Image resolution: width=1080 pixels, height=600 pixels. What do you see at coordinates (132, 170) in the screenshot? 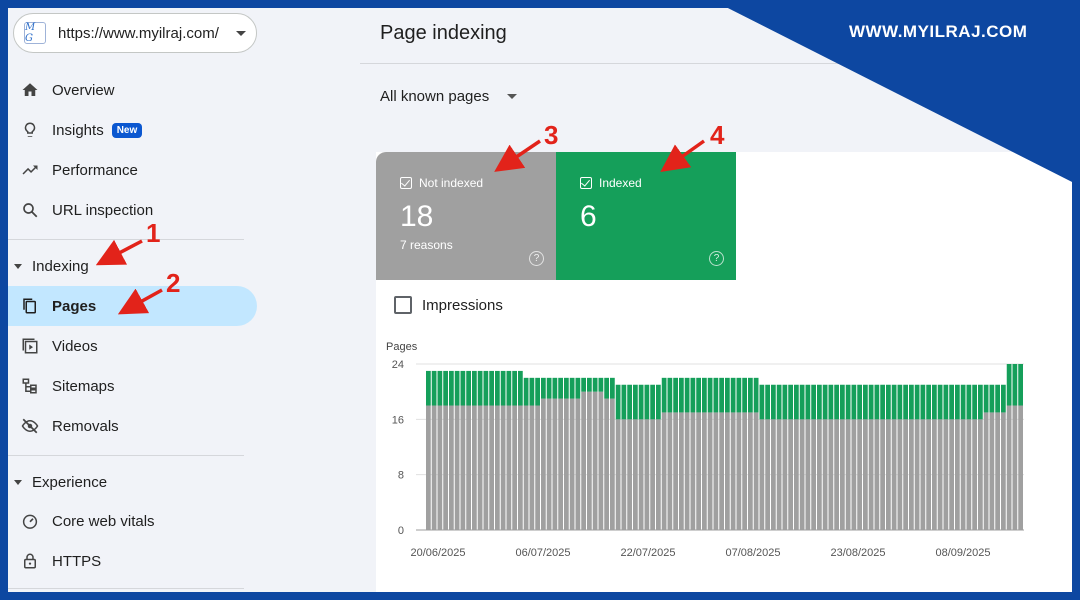
I see `sidebar-item-performance: Performance` at bounding box center [132, 170].